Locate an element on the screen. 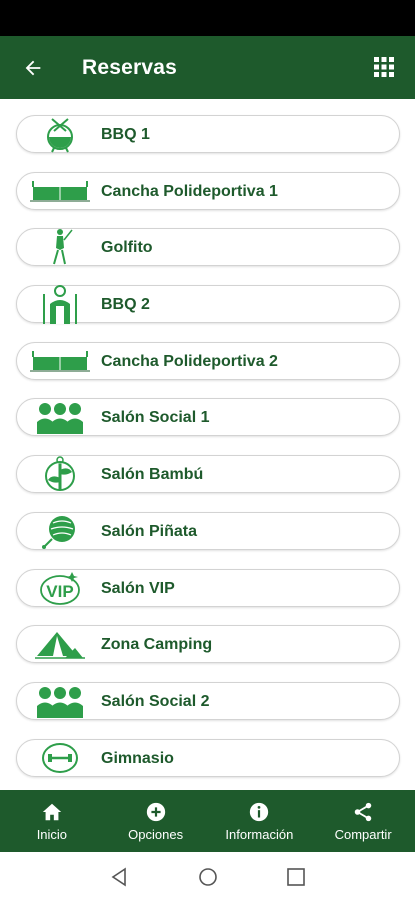 The image size is (415, 900). nav-compartir: Compartir is located at coordinates (363, 821).